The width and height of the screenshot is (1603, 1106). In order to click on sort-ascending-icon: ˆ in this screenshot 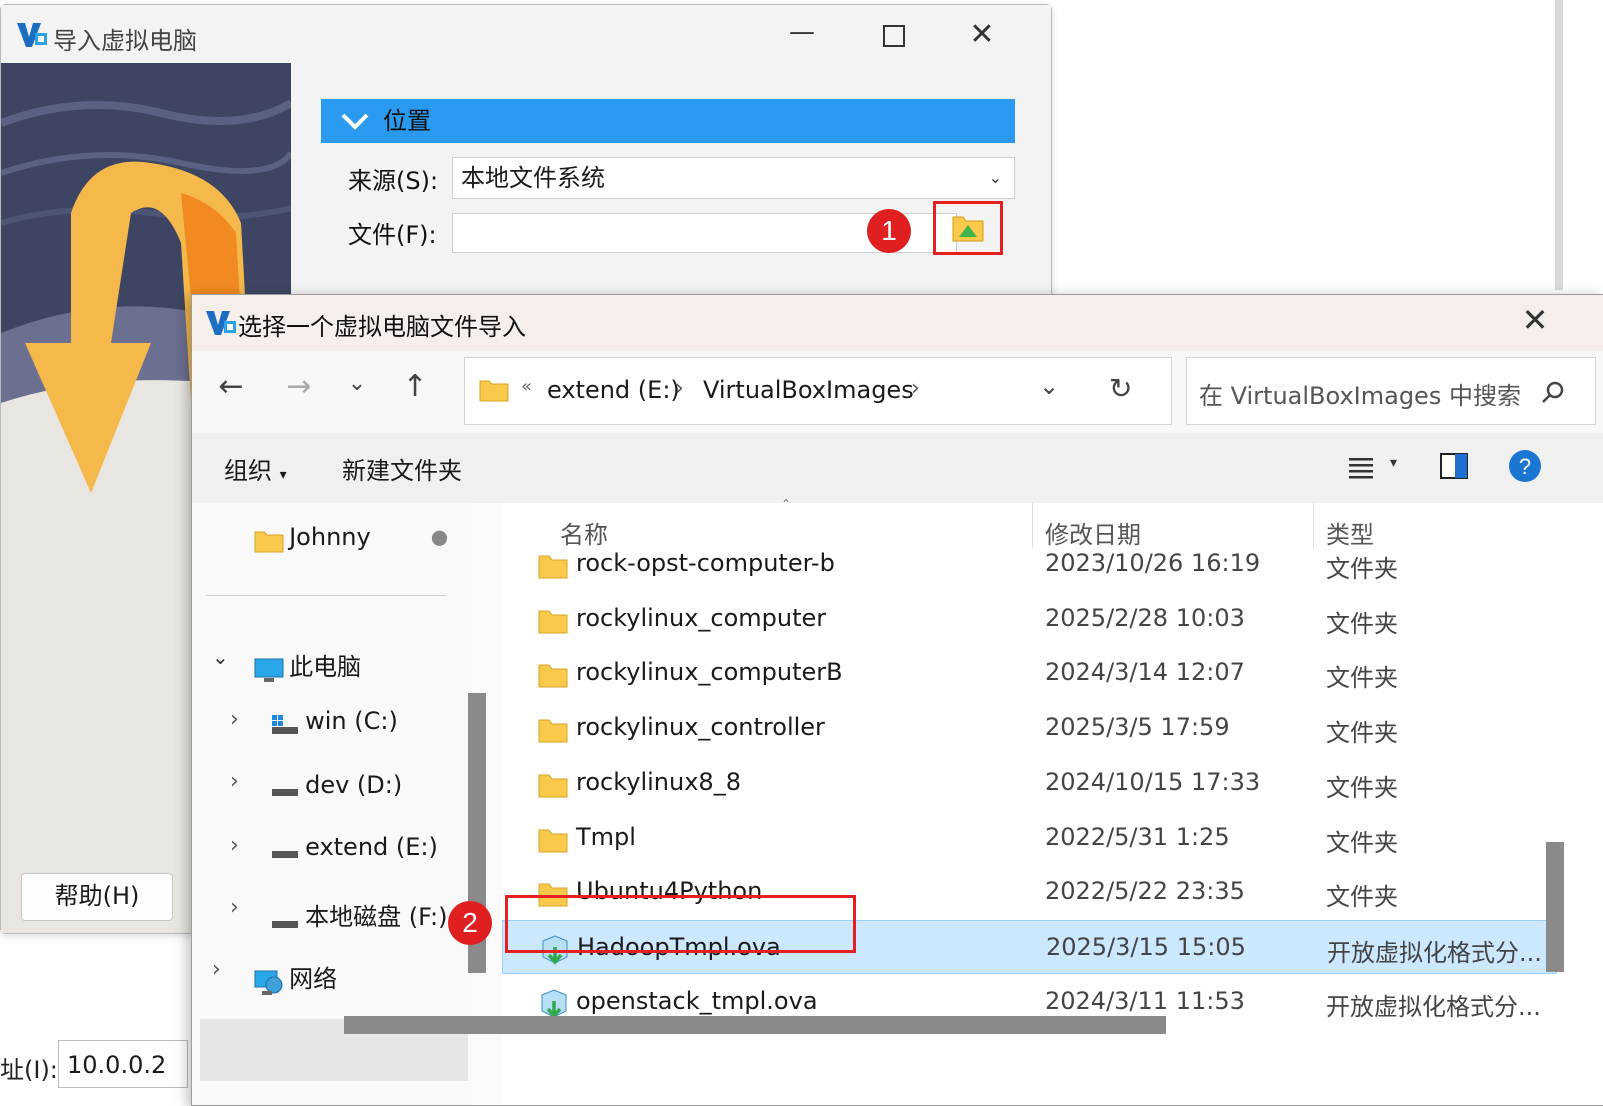, I will do `click(786, 506)`.